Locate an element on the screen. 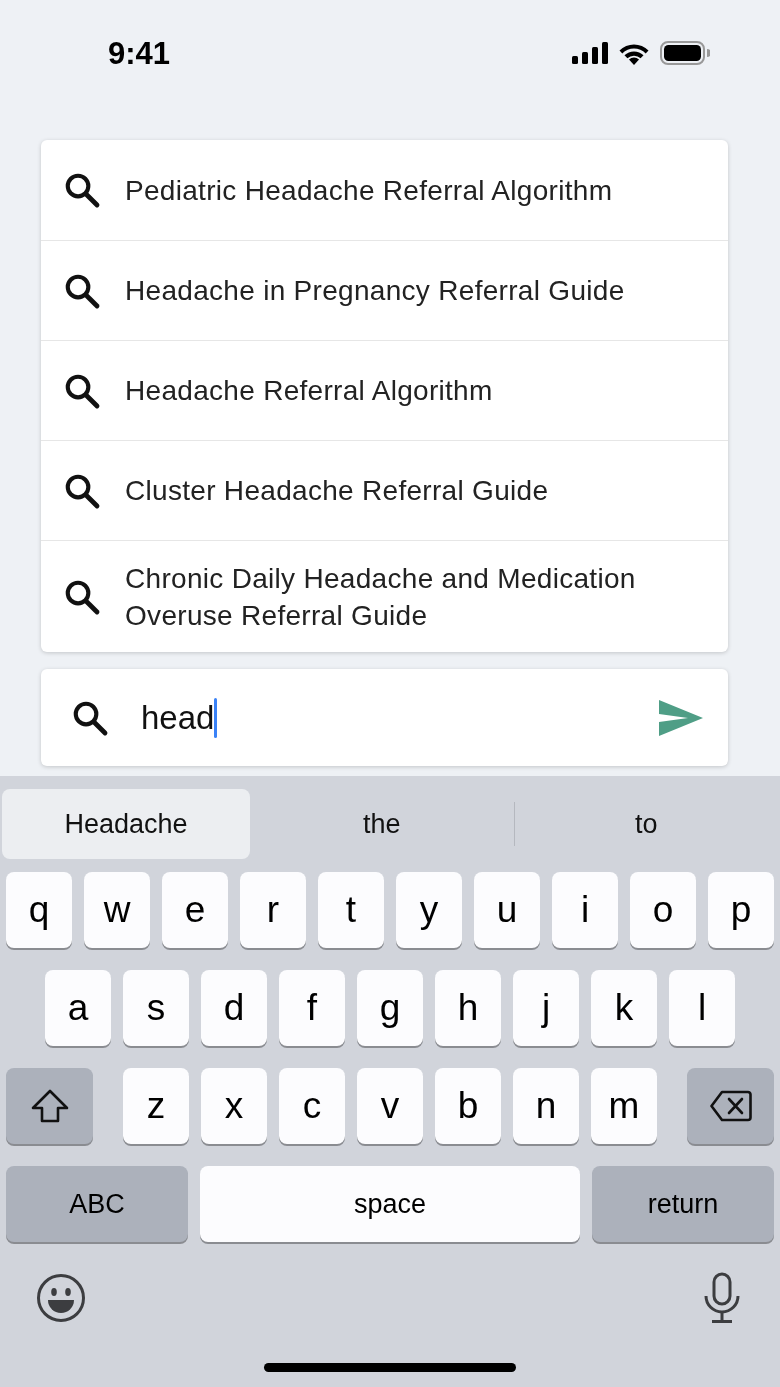 The width and height of the screenshot is (780, 1387). shift-icon is located at coordinates (49, 1106).